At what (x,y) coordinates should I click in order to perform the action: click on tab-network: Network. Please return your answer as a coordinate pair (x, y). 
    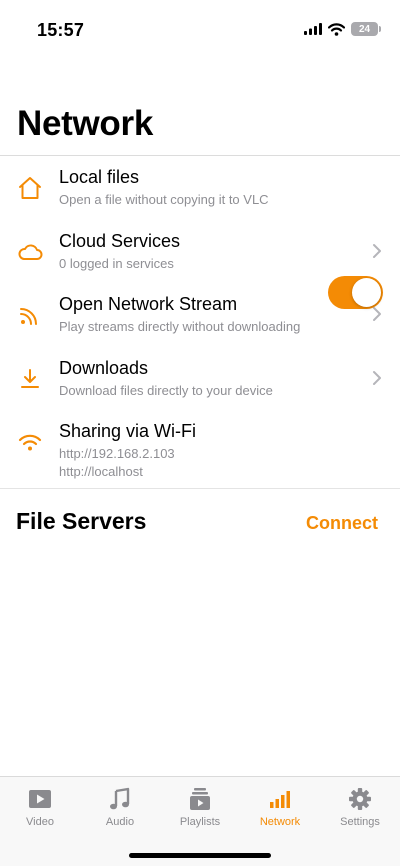
    Looking at the image, I should click on (280, 807).